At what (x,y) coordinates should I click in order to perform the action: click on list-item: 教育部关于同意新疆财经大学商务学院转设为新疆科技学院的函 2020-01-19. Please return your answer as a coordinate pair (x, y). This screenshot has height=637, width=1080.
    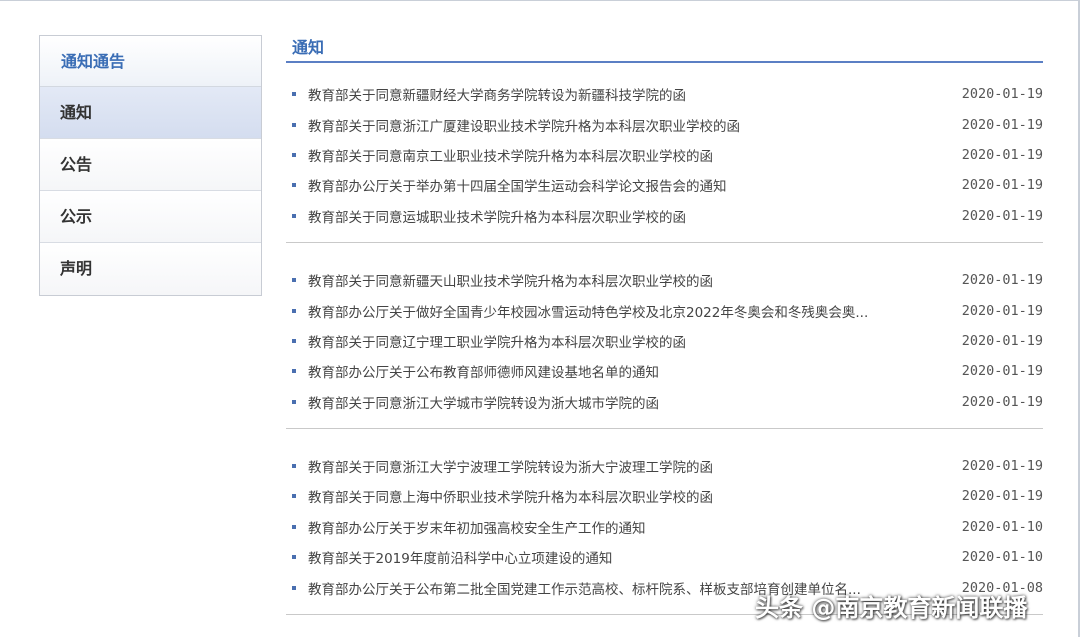
    Looking at the image, I should click on (664, 94).